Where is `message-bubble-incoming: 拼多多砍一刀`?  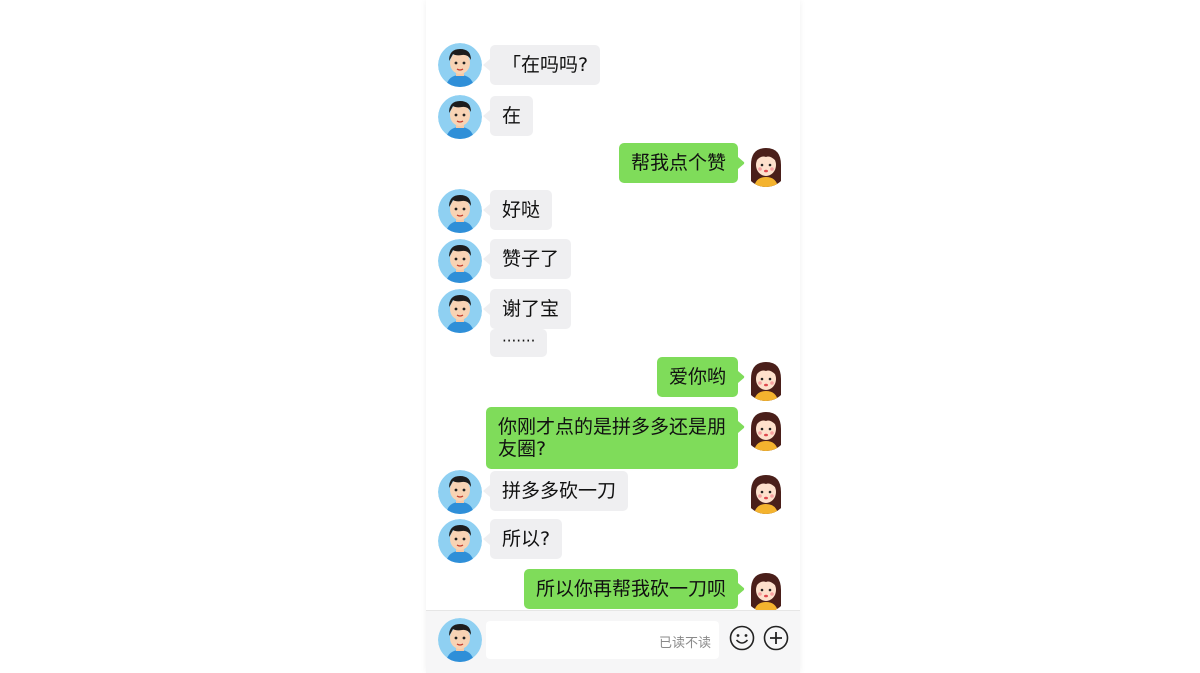 message-bubble-incoming: 拼多多砍一刀 is located at coordinates (555, 491).